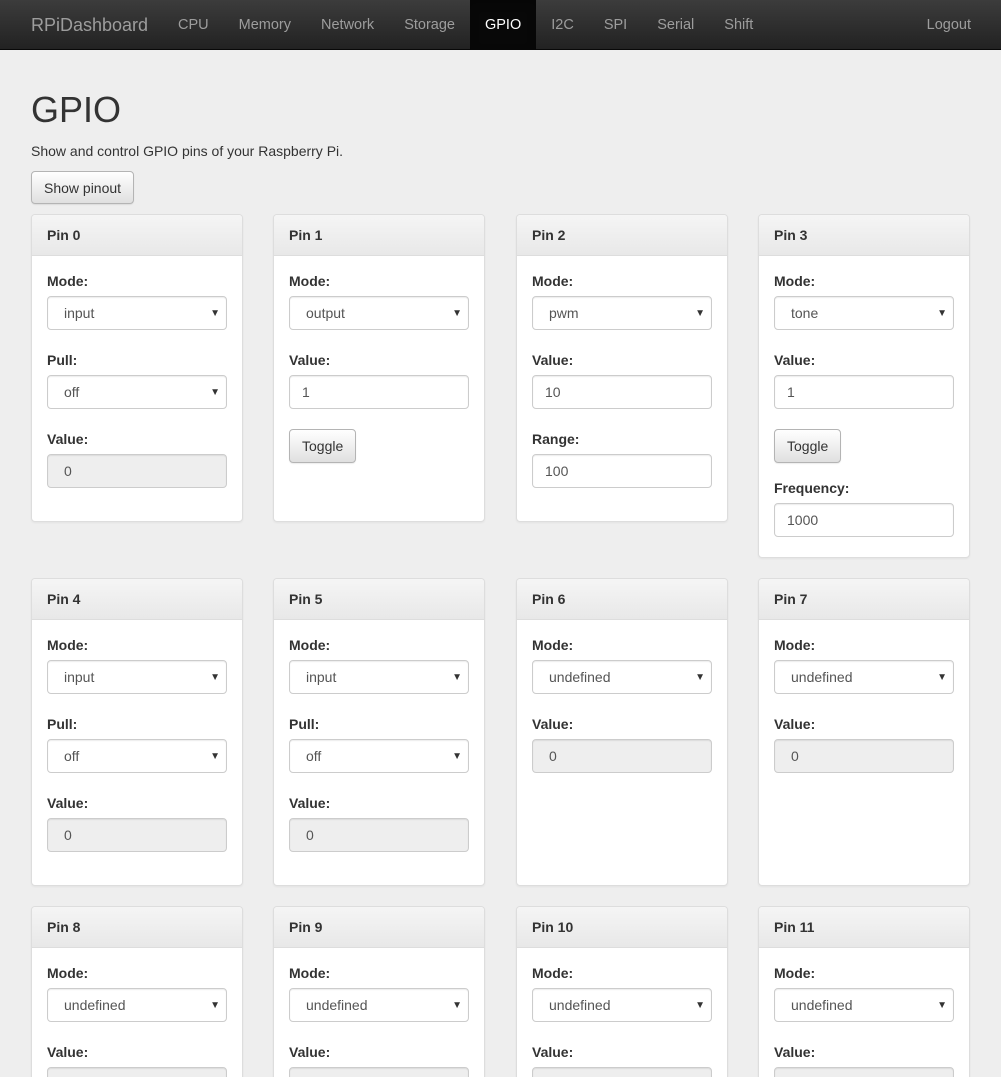 The height and width of the screenshot is (1077, 1001). Describe the element at coordinates (864, 235) in the screenshot. I see `pin-title: Pin 3` at that location.